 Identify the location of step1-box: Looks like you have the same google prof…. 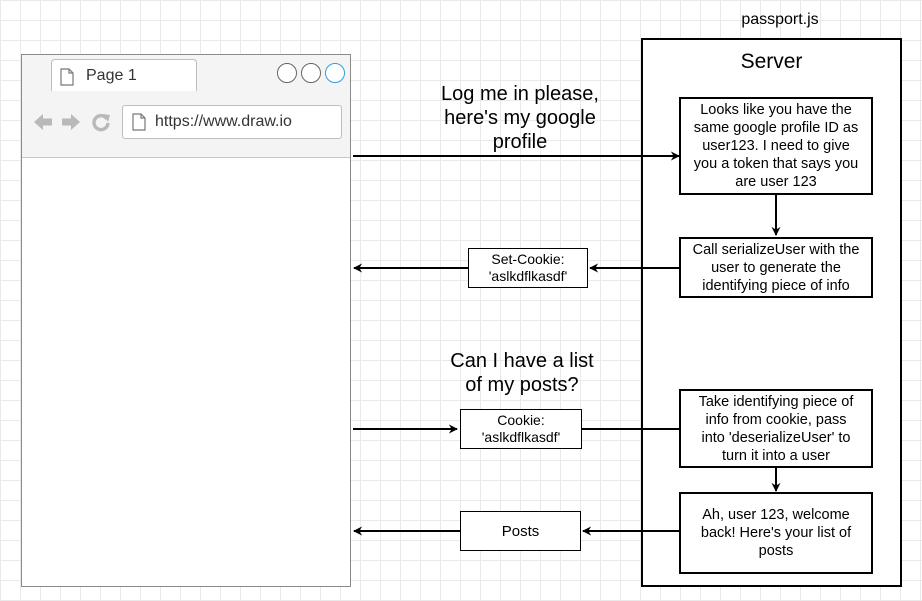
(776, 146).